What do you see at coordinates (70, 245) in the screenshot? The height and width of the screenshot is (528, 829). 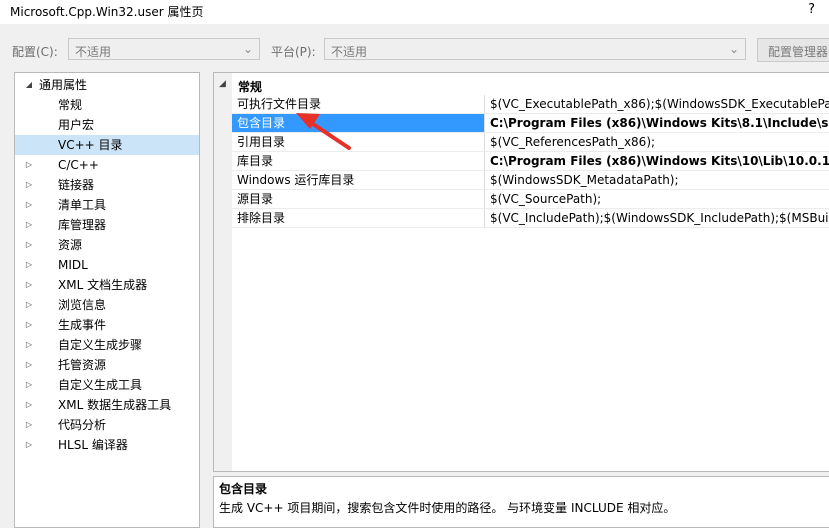 I see `tree-item-label: 资源` at bounding box center [70, 245].